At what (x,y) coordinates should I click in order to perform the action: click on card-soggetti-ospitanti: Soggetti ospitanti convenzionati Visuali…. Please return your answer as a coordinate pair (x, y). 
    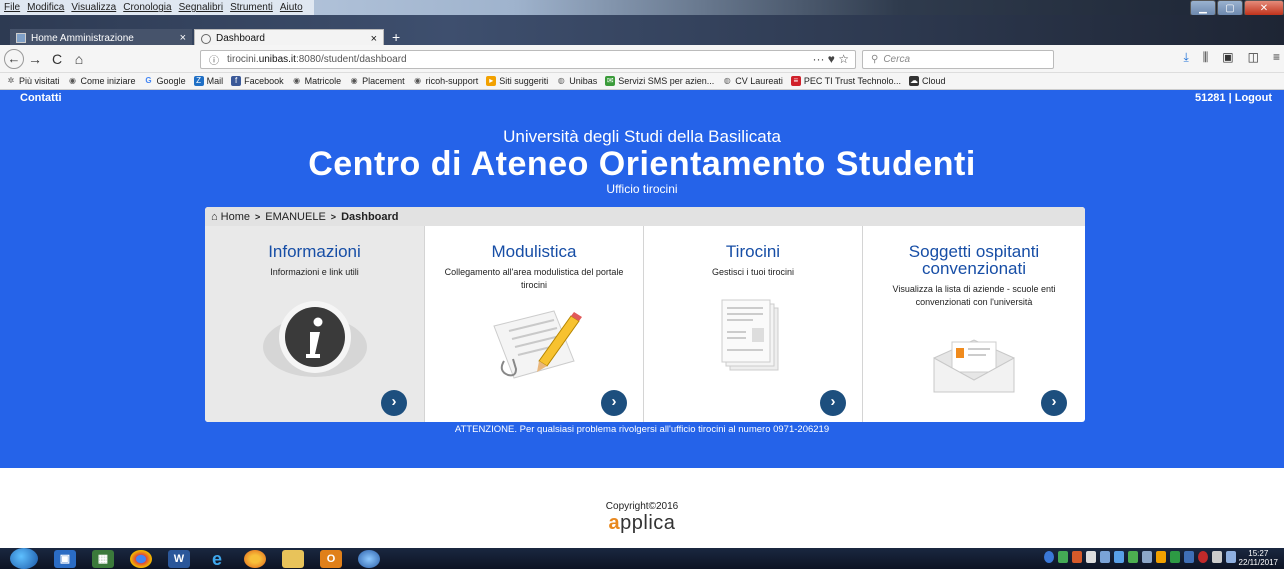
    Looking at the image, I should click on (973, 324).